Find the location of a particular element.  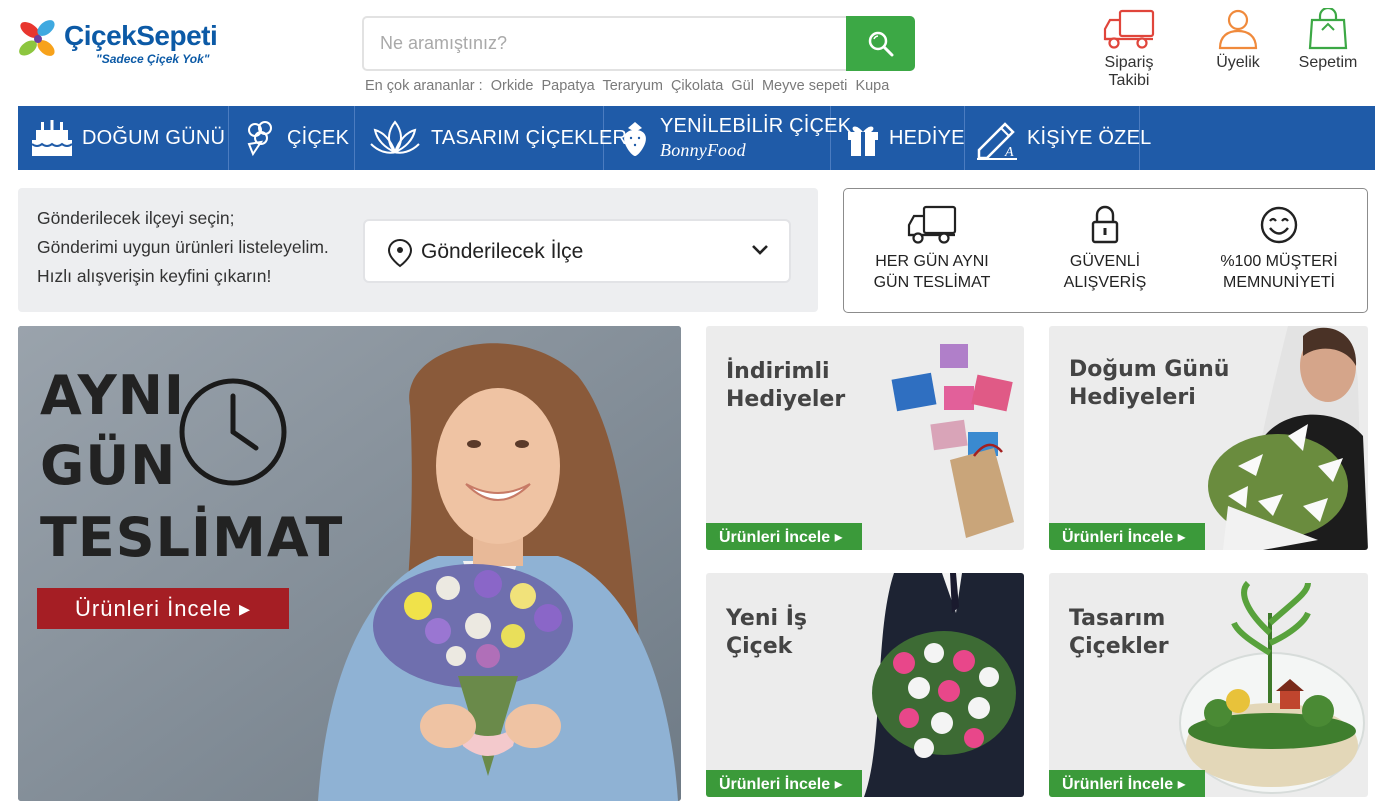

search-input is located at coordinates (605, 43).